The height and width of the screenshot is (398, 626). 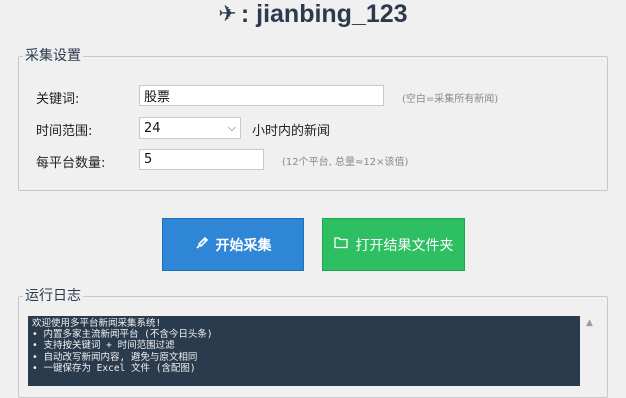 I want to click on folder-icon, so click(x=341, y=244).